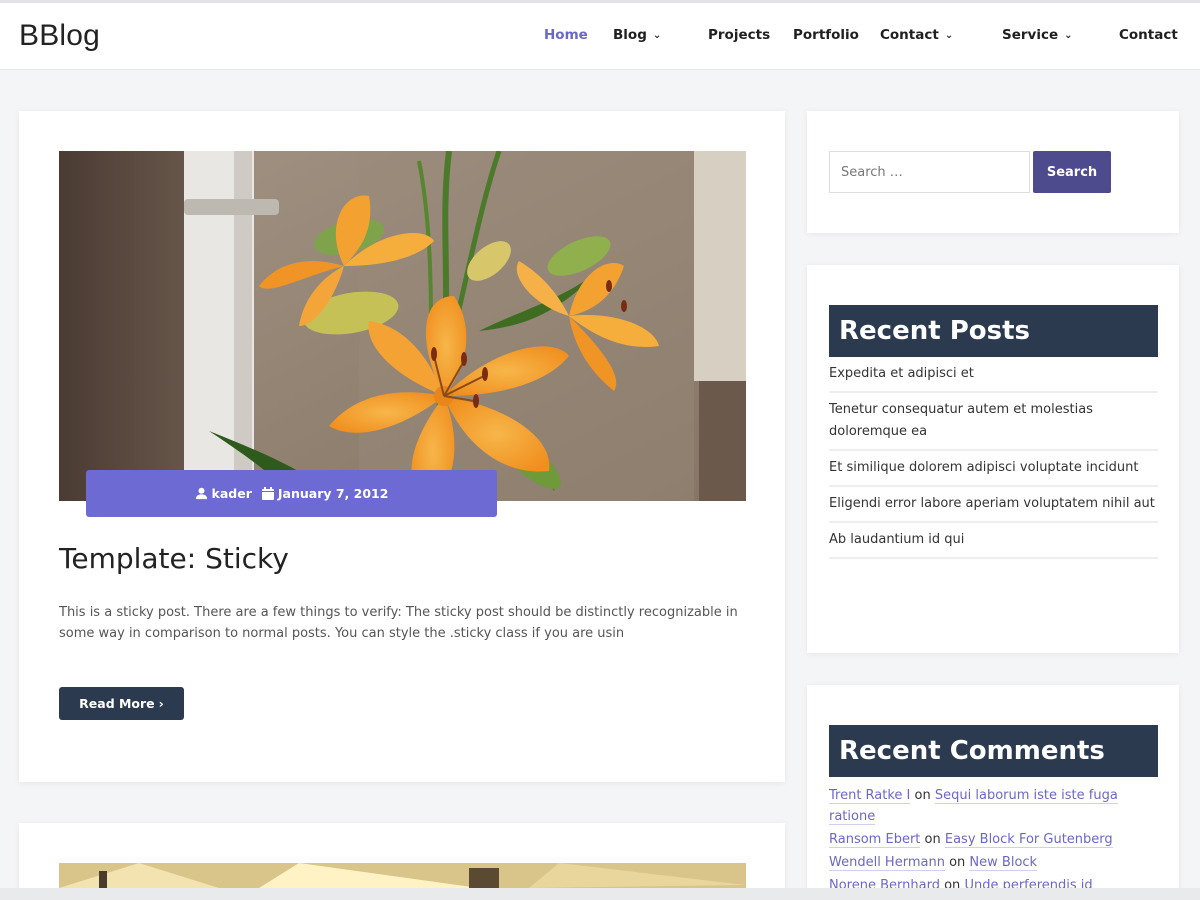 The height and width of the screenshot is (900, 1200). I want to click on nav-portfolio-label: Portfolio, so click(826, 35).